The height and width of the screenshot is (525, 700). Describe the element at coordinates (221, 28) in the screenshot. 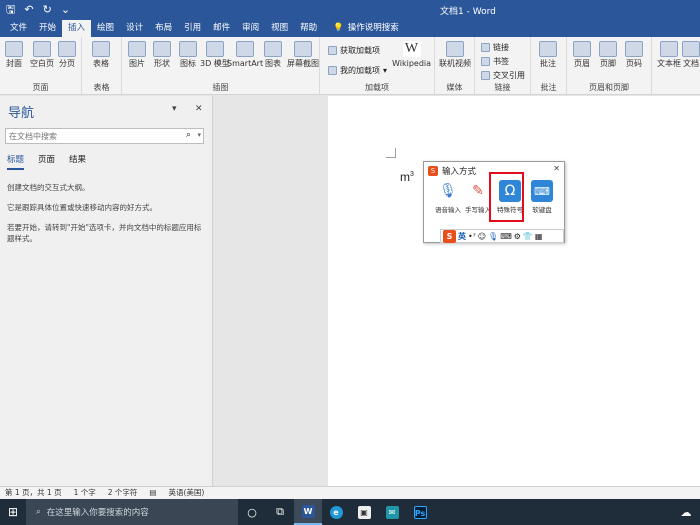

I see `tab-mailings: 邮件` at that location.